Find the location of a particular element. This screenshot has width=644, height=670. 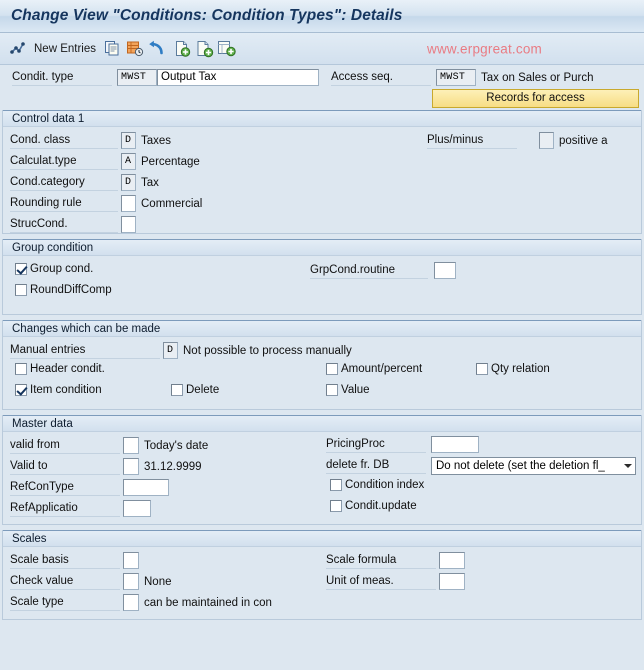

new-entries-button: New Entries is located at coordinates (65, 49).